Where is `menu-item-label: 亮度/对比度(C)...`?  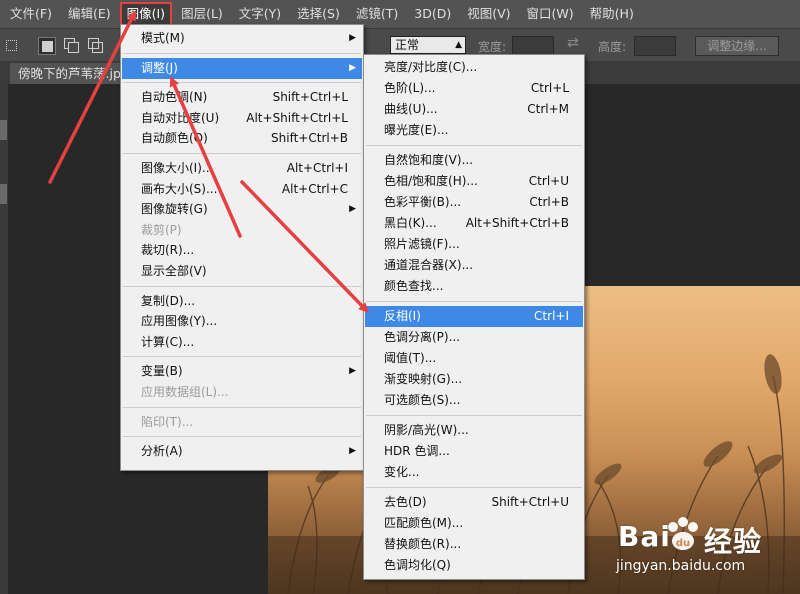 menu-item-label: 亮度/对比度(C)... is located at coordinates (431, 67).